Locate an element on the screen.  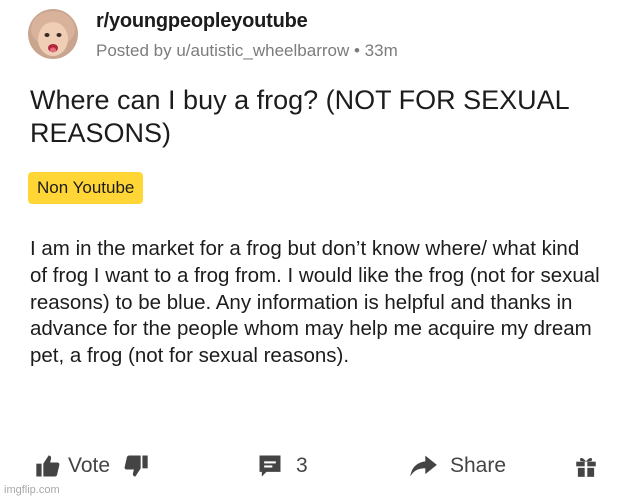
avatar is located at coordinates (53, 34).